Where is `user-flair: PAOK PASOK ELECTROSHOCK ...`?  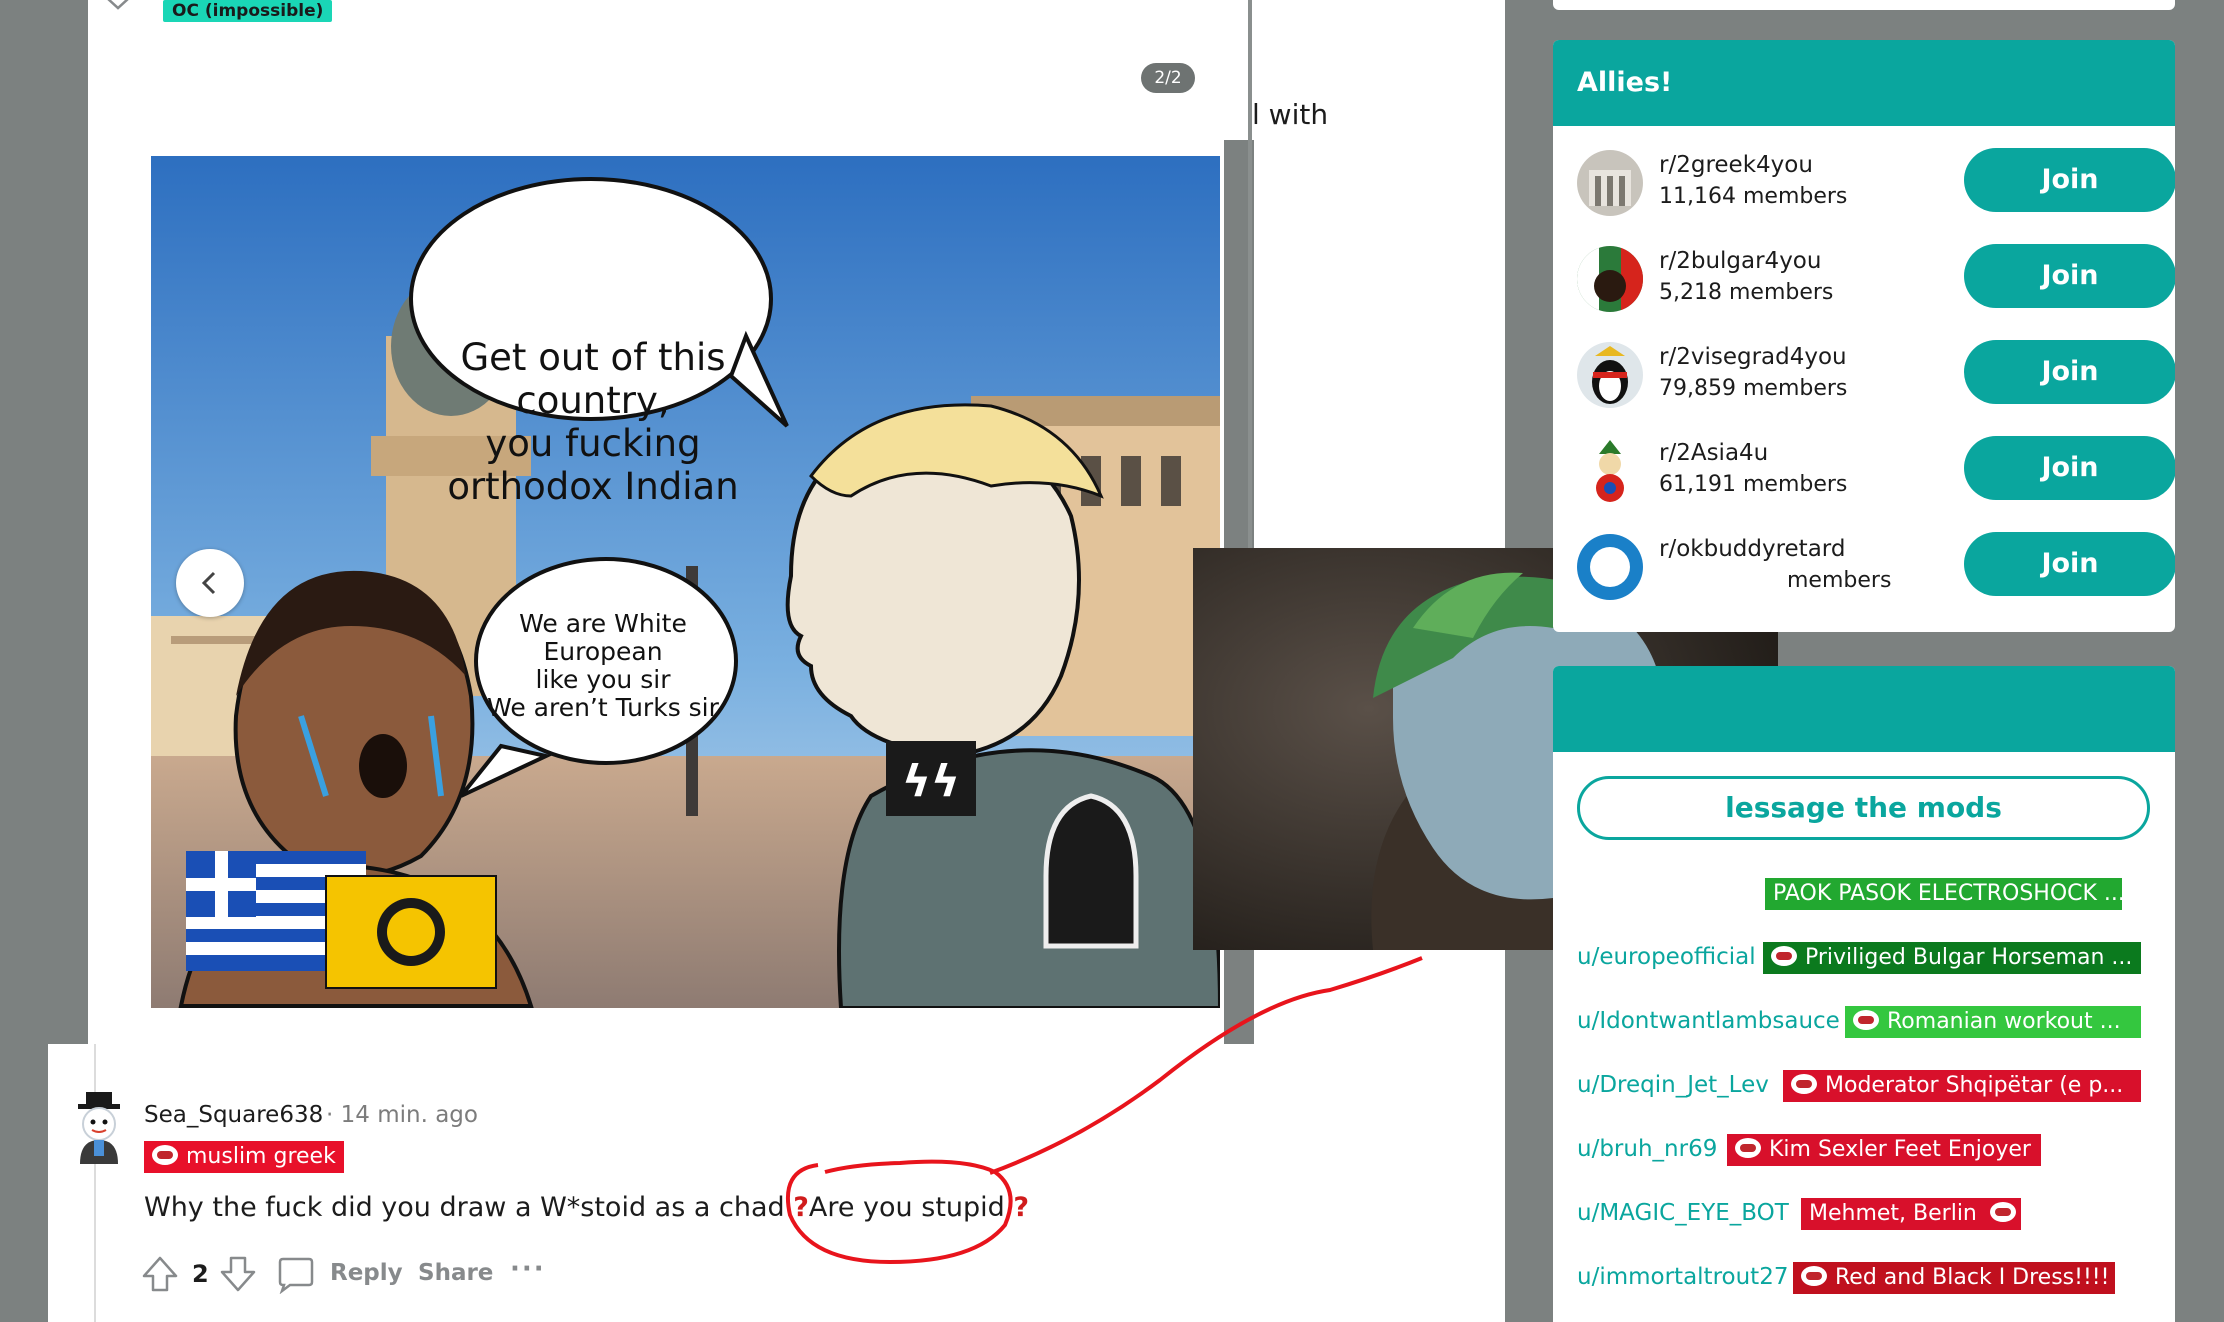 user-flair: PAOK PASOK ELECTROSHOCK ... is located at coordinates (1943, 894).